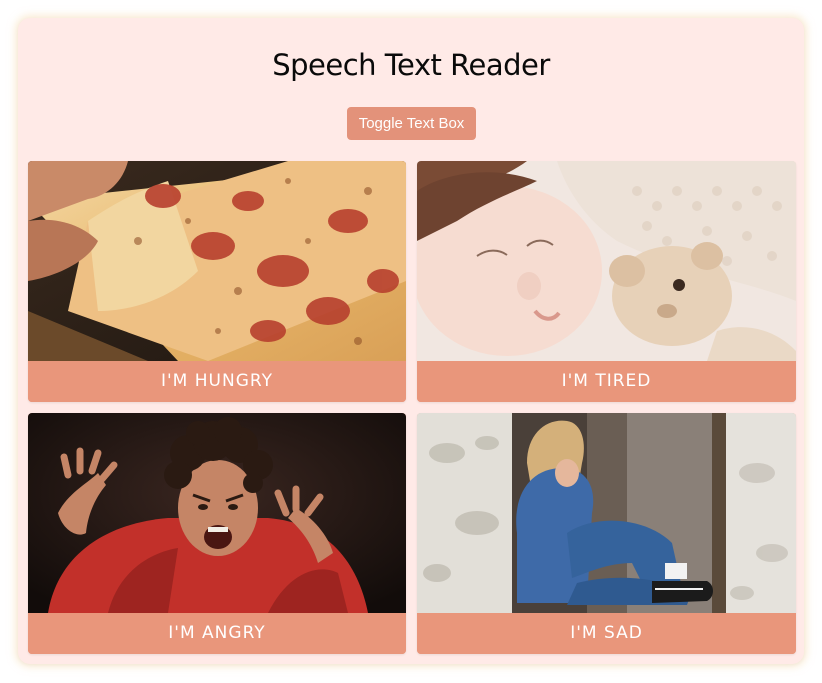 The height and width of the screenshot is (683, 822). Describe the element at coordinates (217, 261) in the screenshot. I see `pizza-slice-image` at that location.